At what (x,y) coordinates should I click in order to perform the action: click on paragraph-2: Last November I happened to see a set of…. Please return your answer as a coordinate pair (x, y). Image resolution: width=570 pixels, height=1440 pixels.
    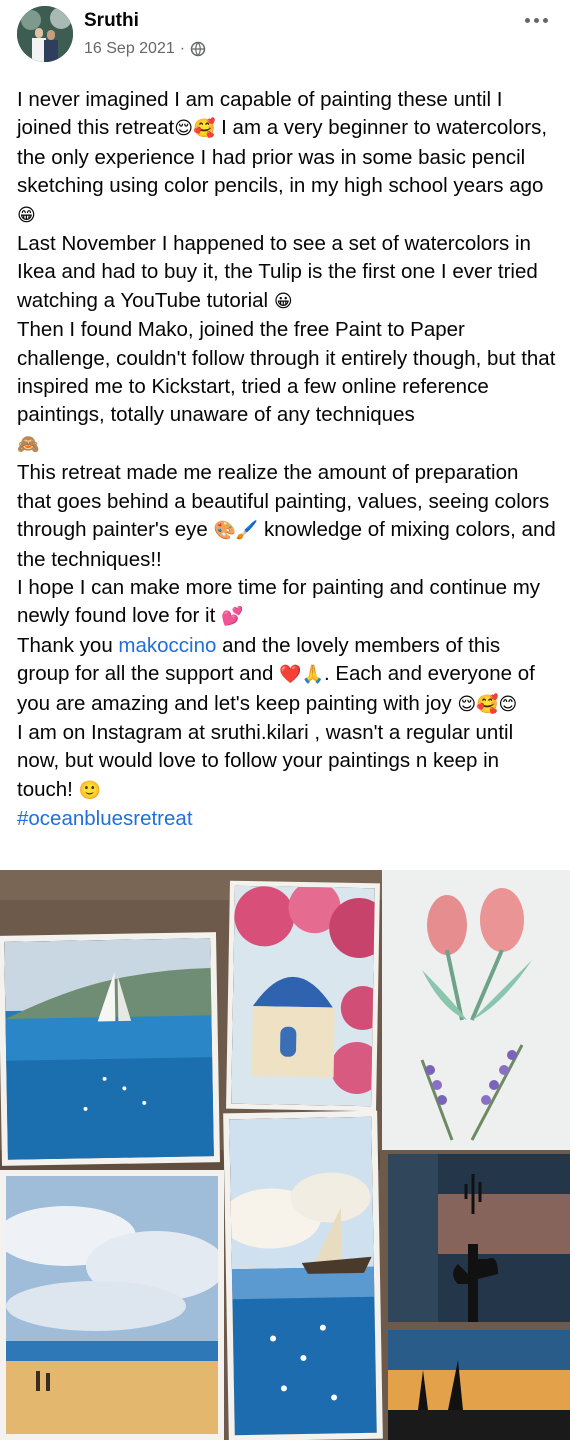
    Looking at the image, I should click on (277, 272).